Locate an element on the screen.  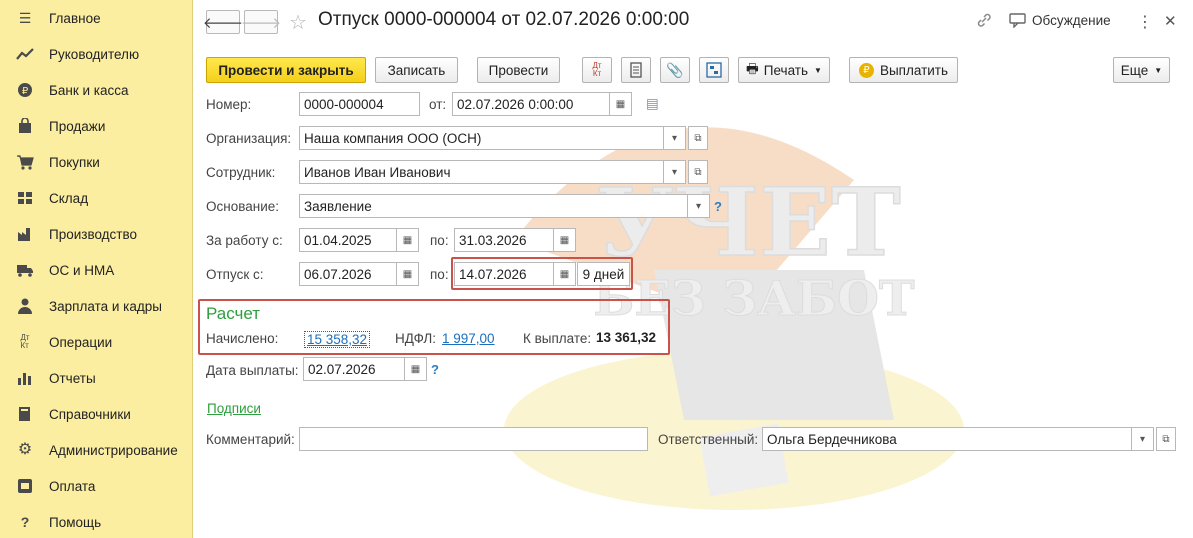
discussion-button: Обсуждение is located at coordinates (1071, 20).